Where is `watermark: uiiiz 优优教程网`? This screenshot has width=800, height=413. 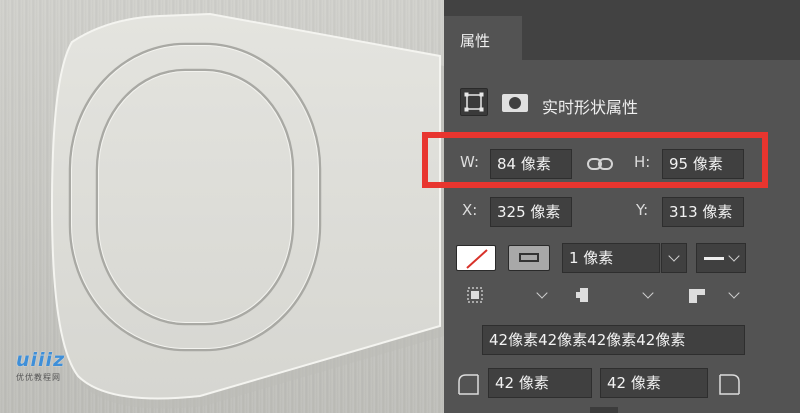
watermark: uiiiz 优优教程网 is located at coordinates (56, 366).